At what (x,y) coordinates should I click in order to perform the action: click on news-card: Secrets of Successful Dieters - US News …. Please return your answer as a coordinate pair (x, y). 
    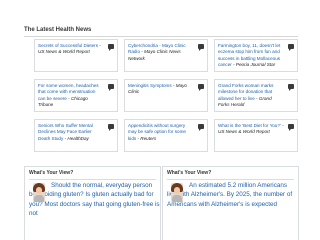
    Looking at the image, I should click on (76, 55).